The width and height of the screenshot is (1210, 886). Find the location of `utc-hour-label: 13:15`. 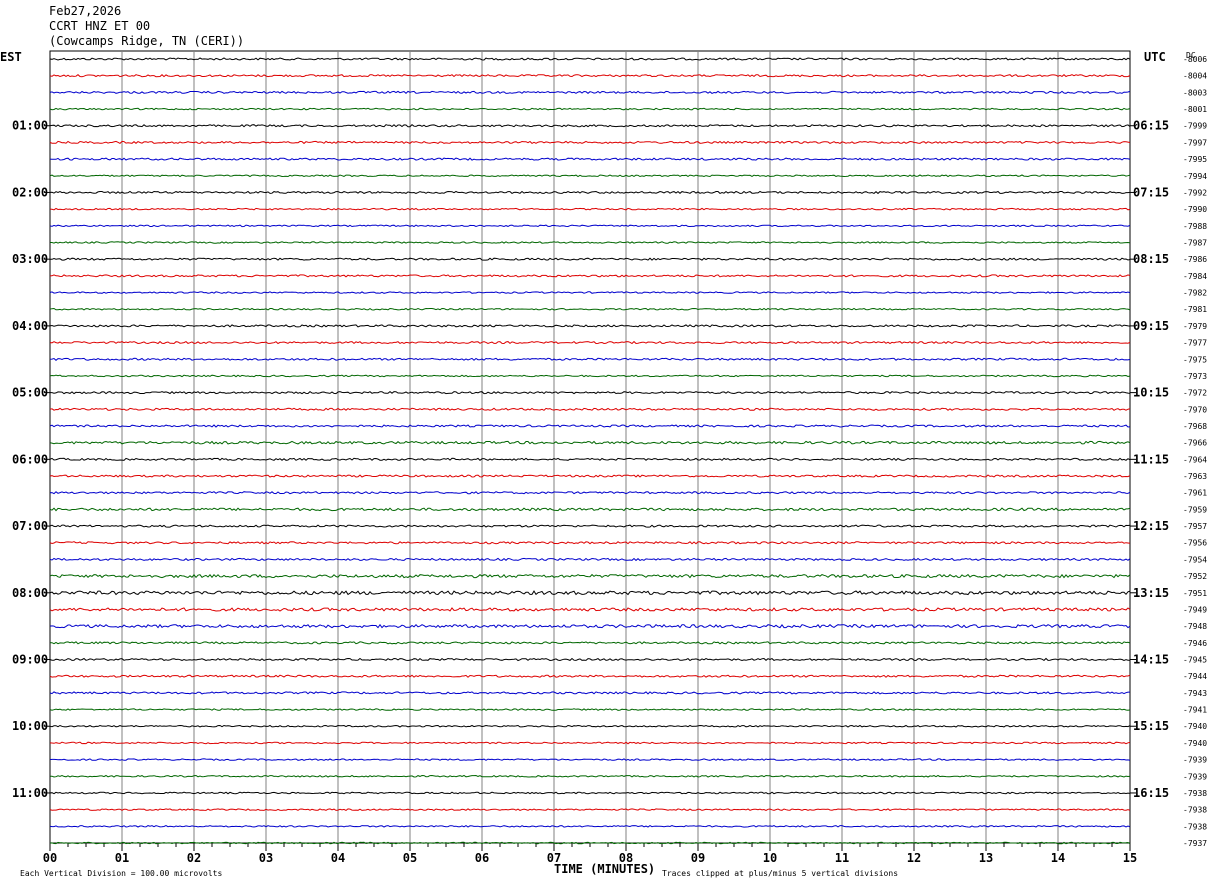

utc-hour-label: 13:15 is located at coordinates (1151, 593).